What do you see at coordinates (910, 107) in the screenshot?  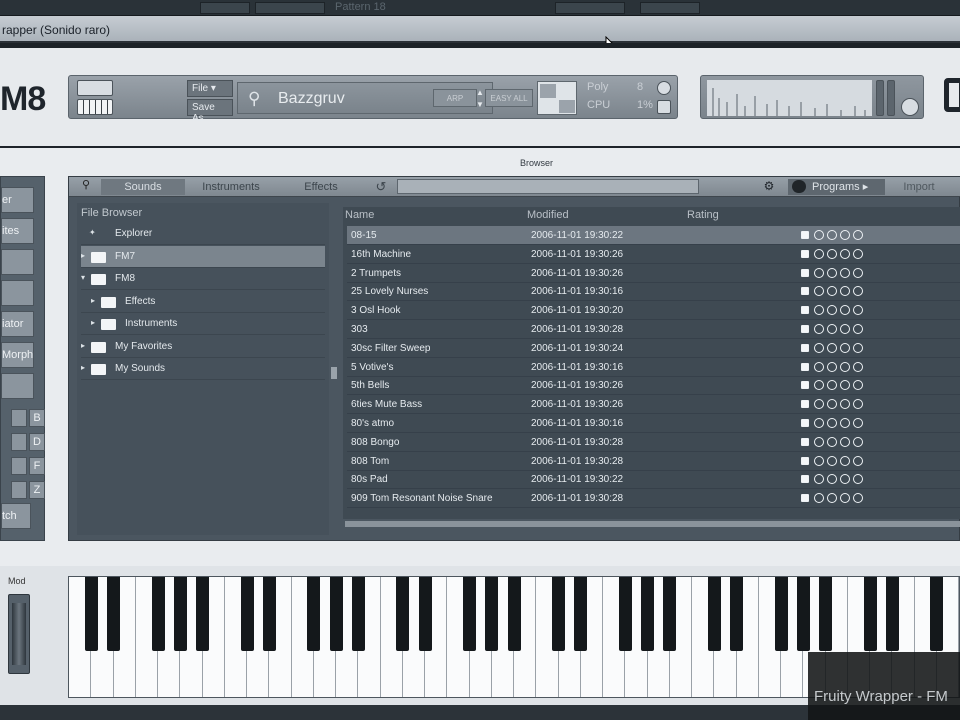 I see `volume-knob-icon` at bounding box center [910, 107].